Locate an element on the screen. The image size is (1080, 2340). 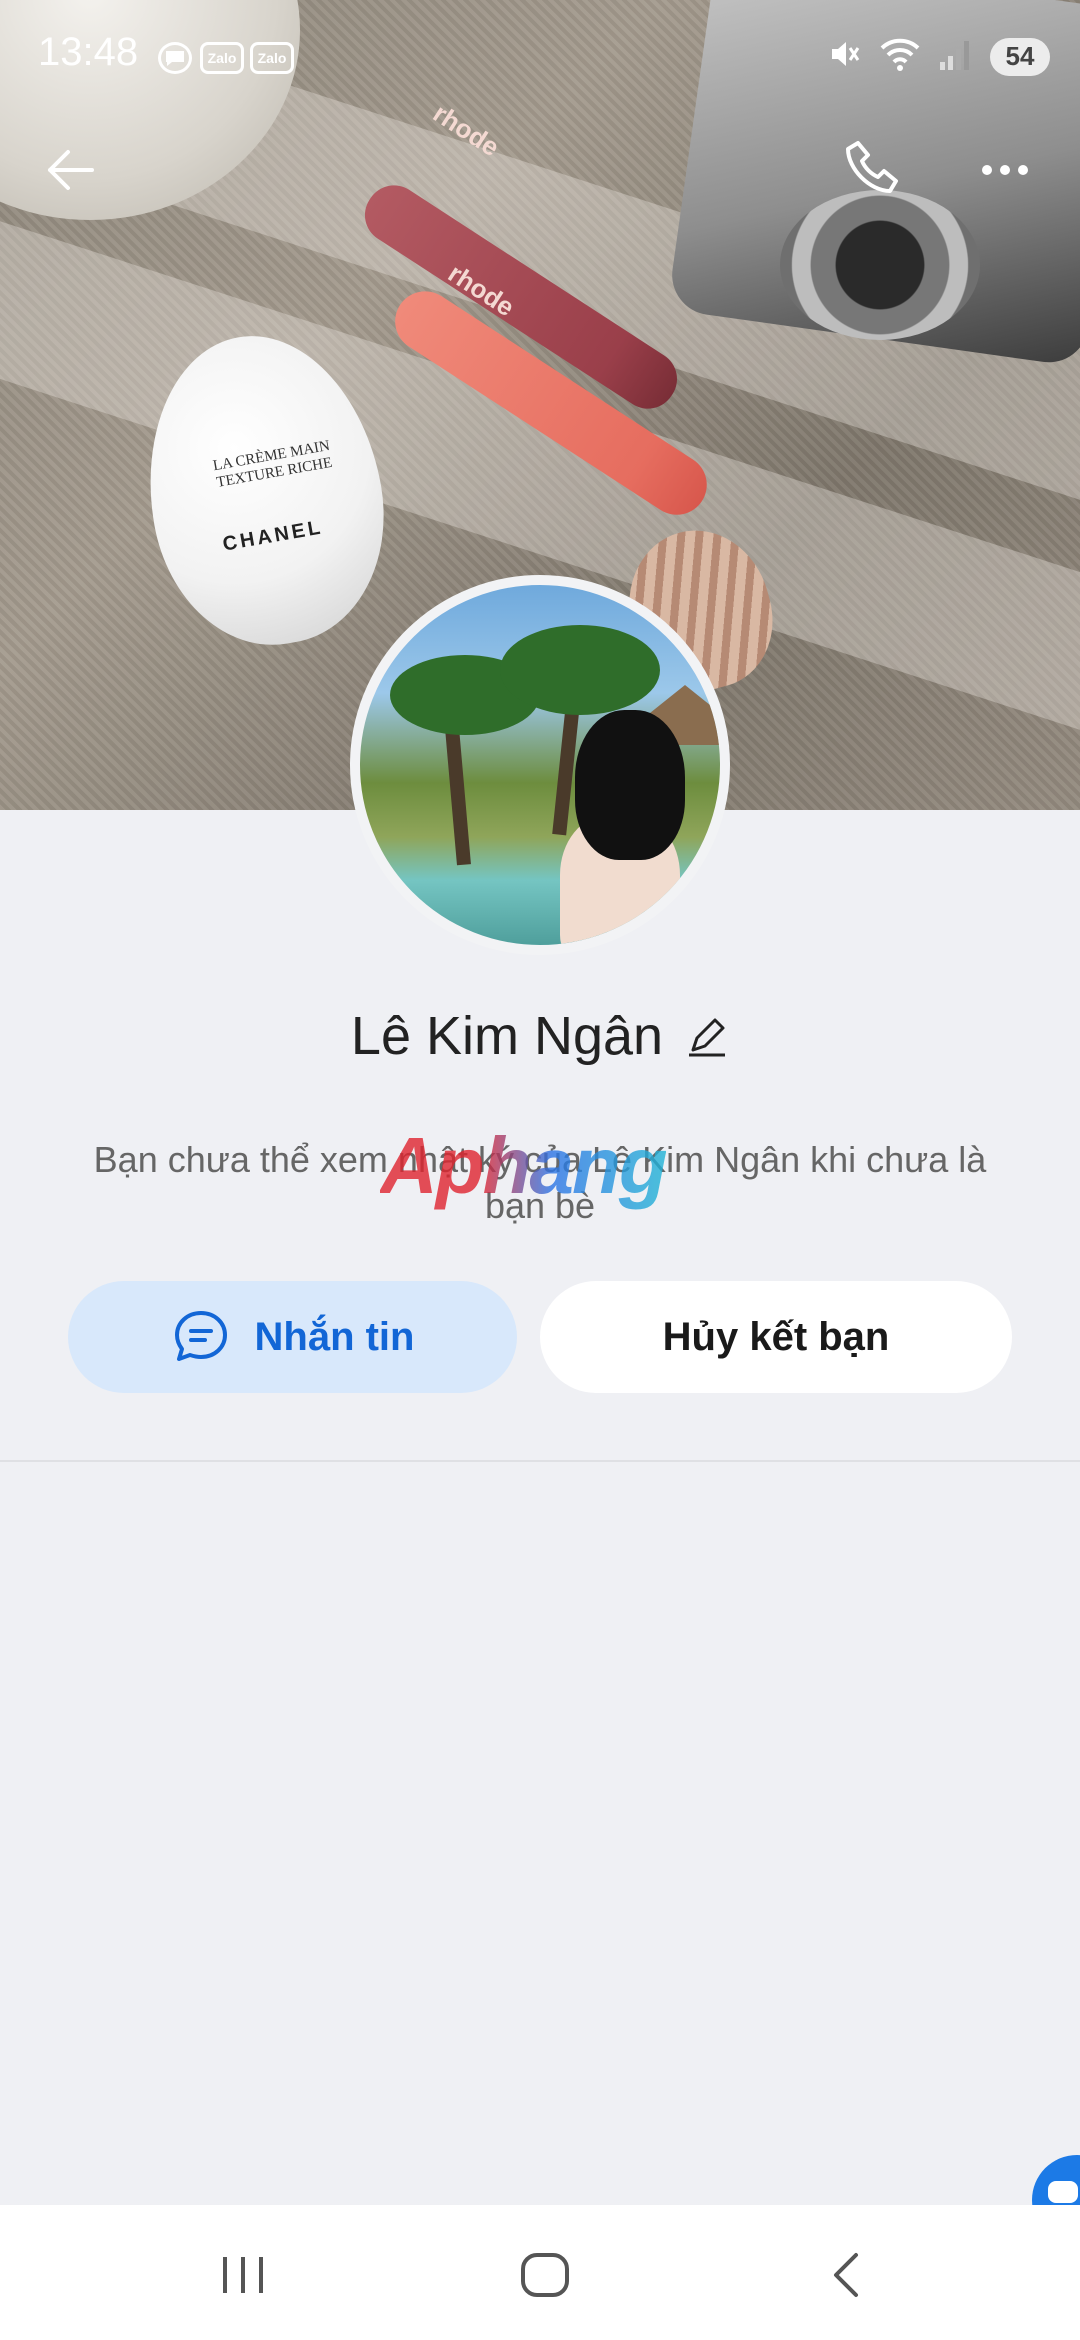
nav-back-button is located at coordinates (848, 2275).